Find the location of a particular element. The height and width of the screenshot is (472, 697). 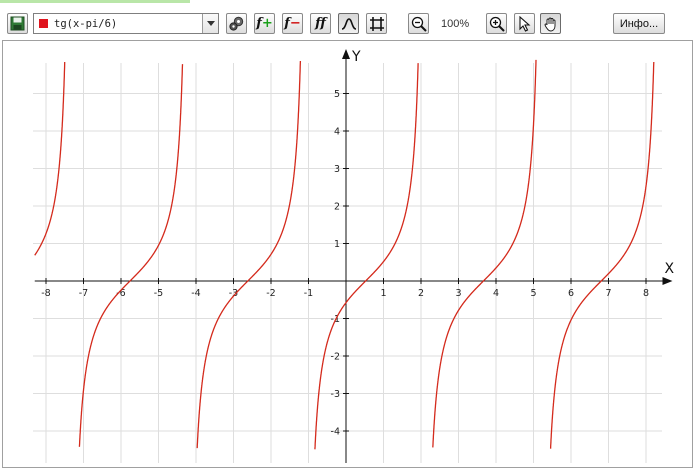

pointer-tool-icon is located at coordinates (524, 23).